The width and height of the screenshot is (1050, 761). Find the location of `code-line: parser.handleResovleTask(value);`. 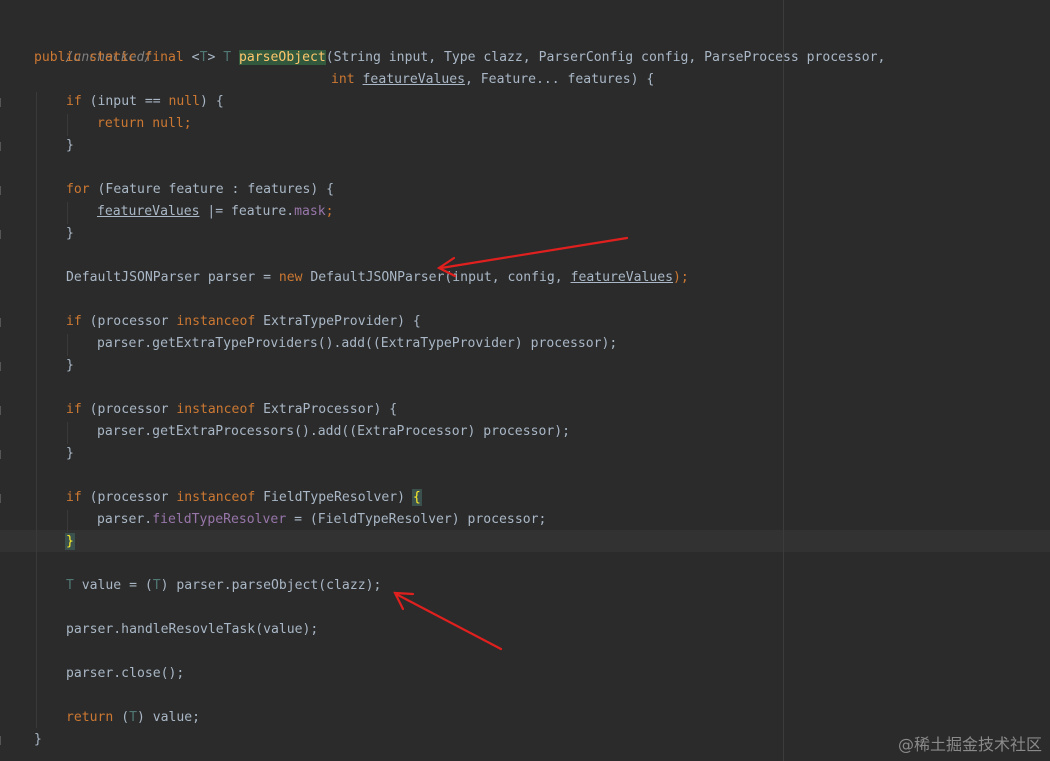

code-line: parser.handleResovleTask(value); is located at coordinates (192, 630).